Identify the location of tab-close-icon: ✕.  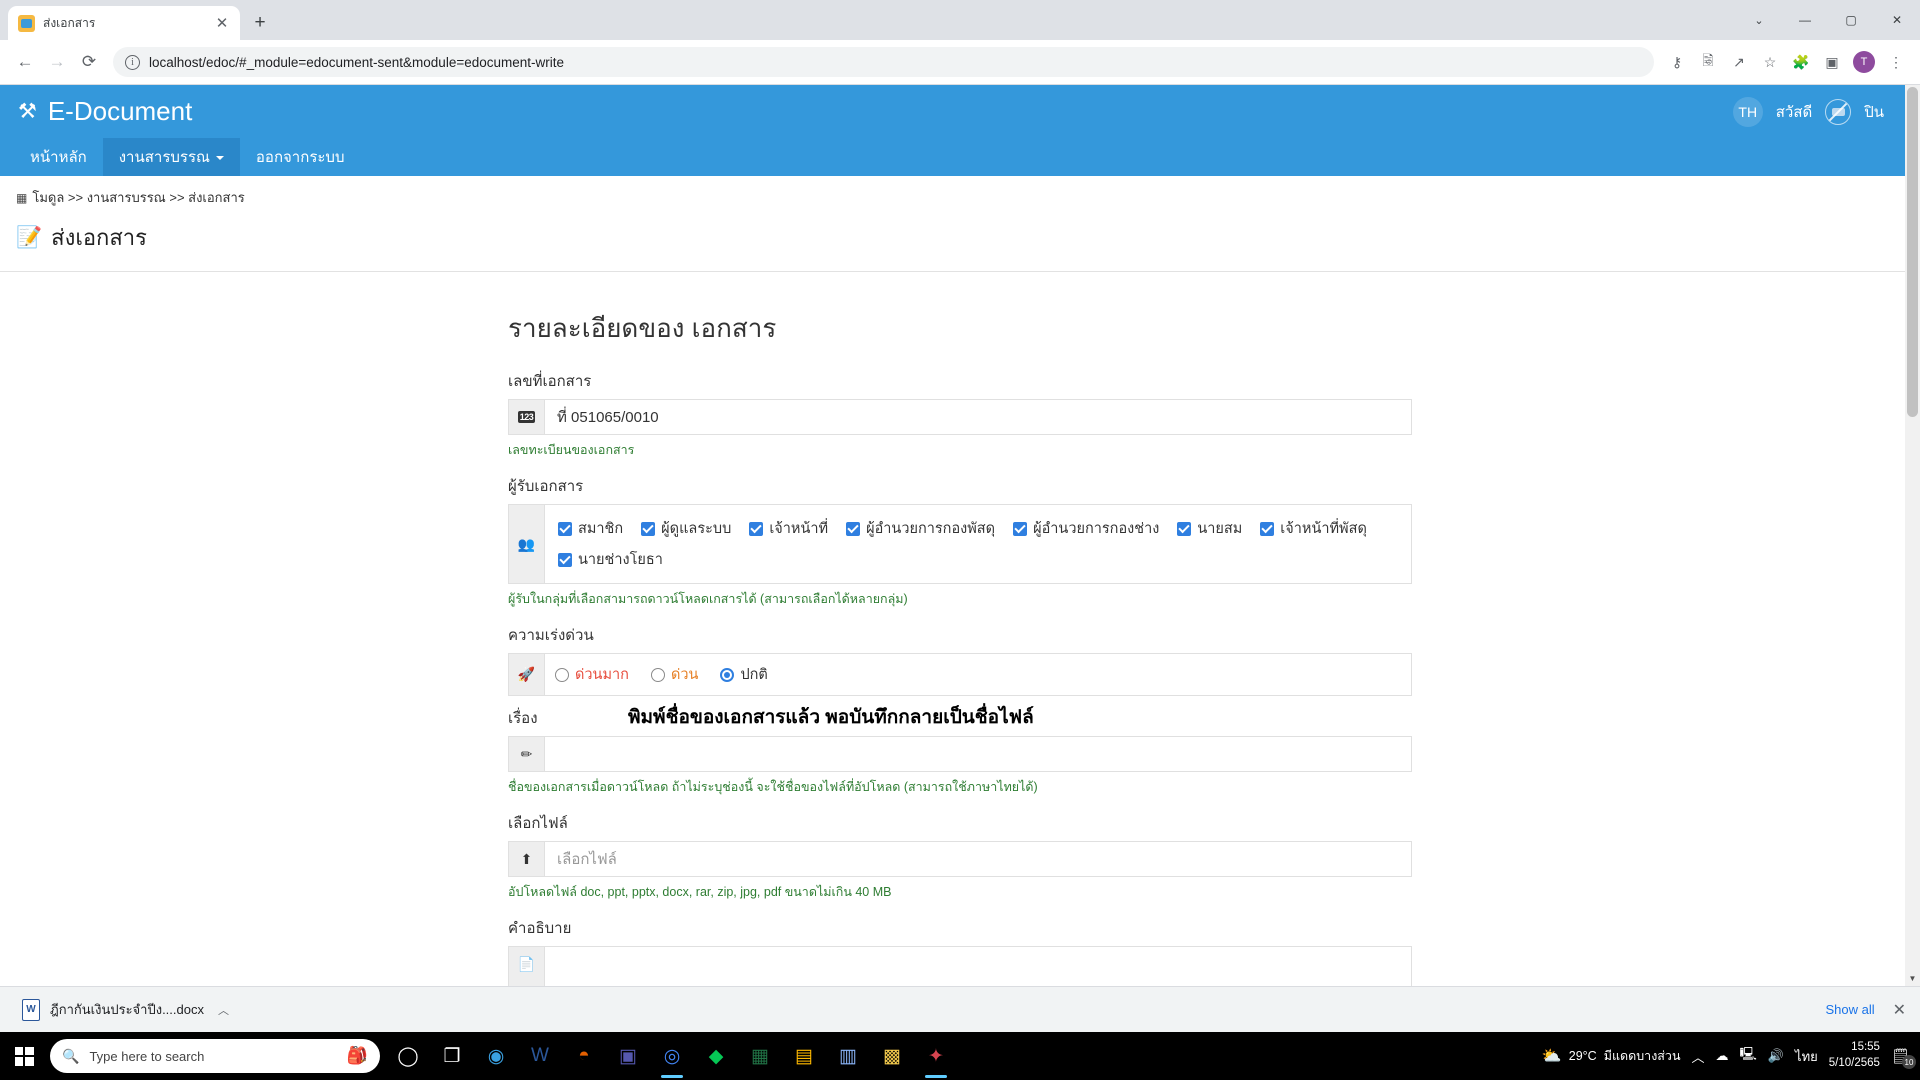
(222, 23).